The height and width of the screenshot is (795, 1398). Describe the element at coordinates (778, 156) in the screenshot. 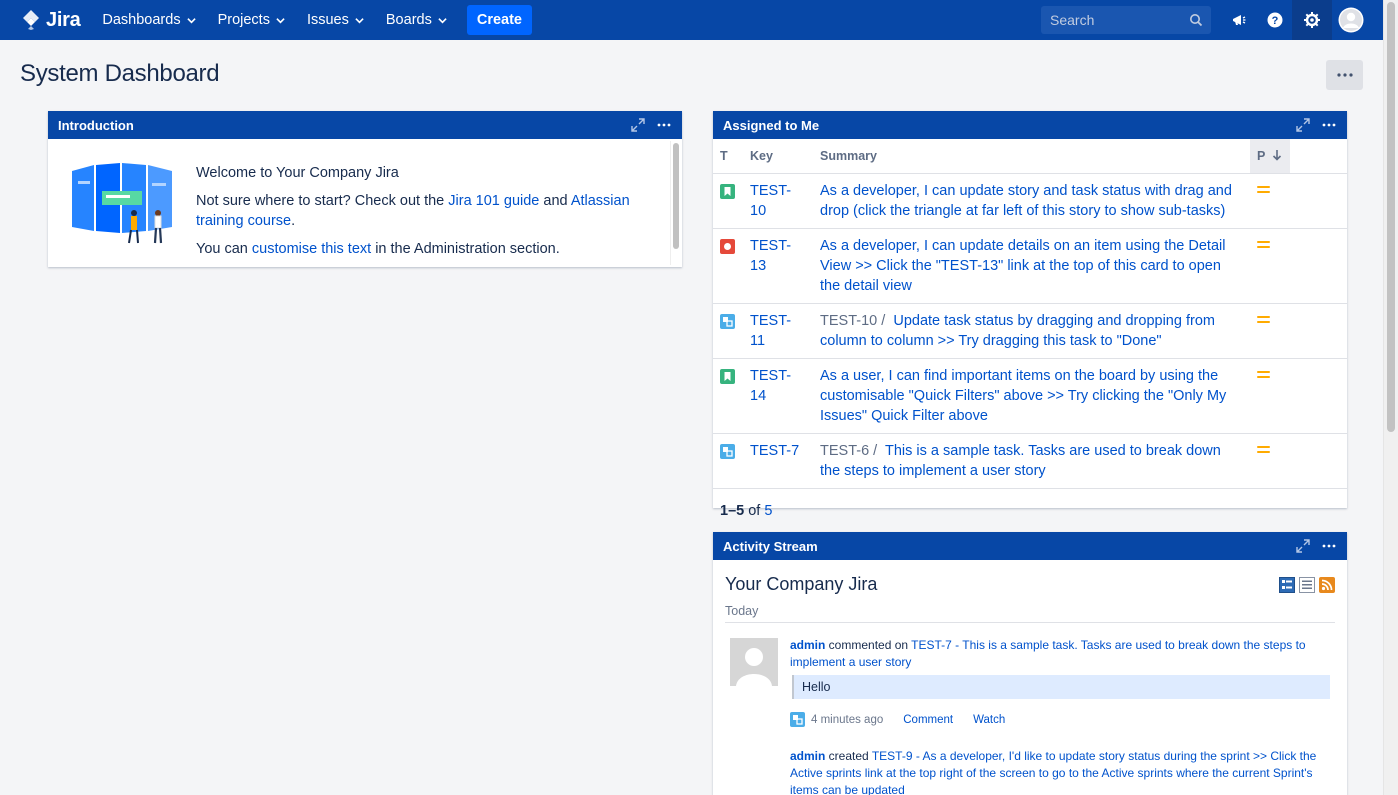

I see `column-header-key: Key` at that location.